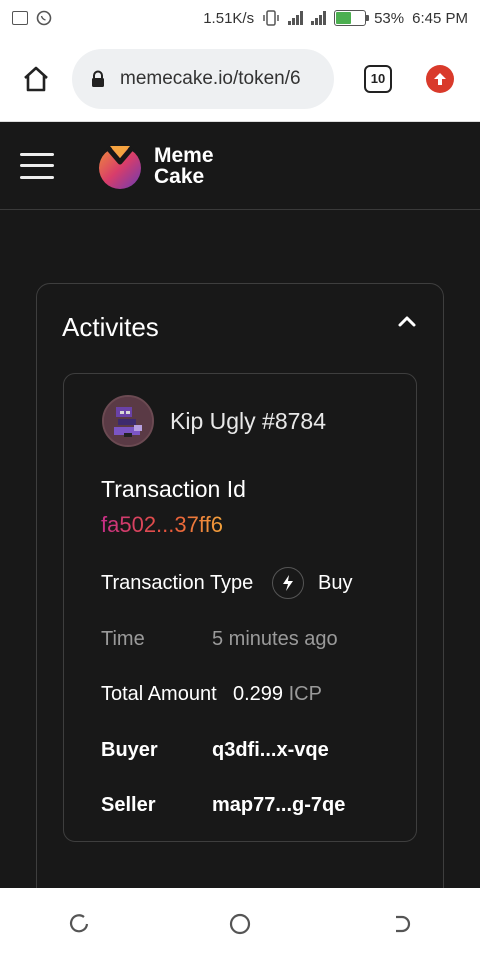 The image size is (480, 960). I want to click on back-icon, so click(403, 924).